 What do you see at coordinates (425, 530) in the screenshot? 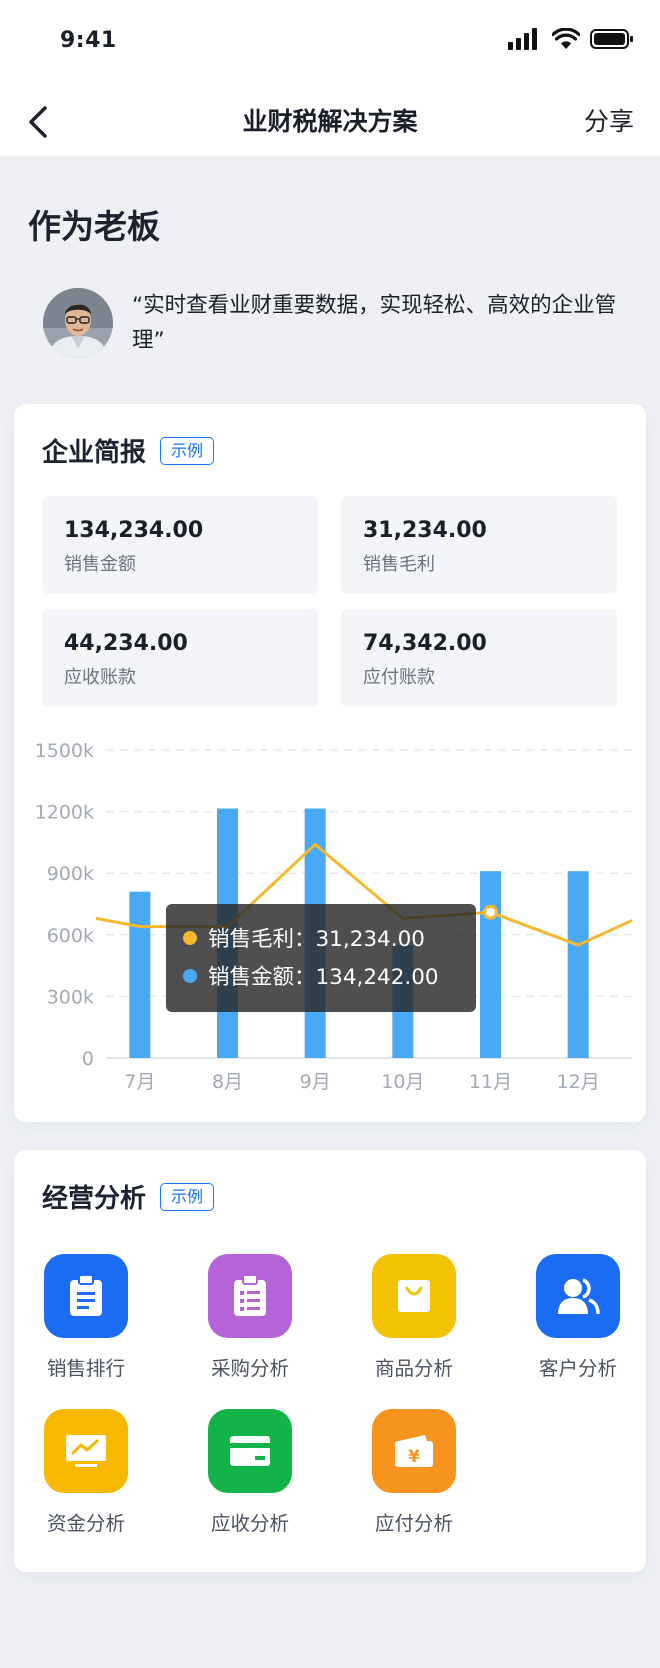
I see `stat-value: 31,234.00` at bounding box center [425, 530].